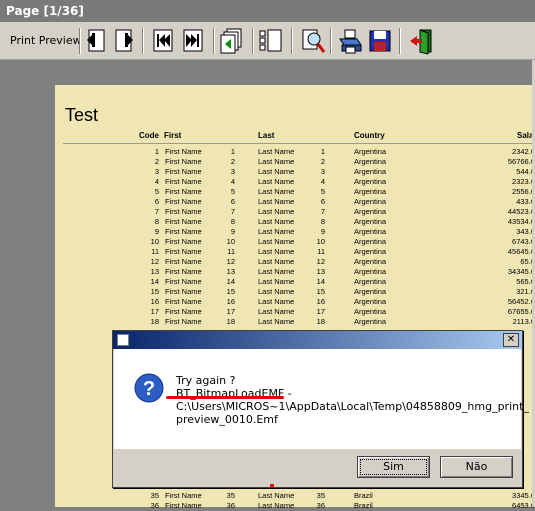  I want to click on toolbar: Print Preview, so click(267, 41).